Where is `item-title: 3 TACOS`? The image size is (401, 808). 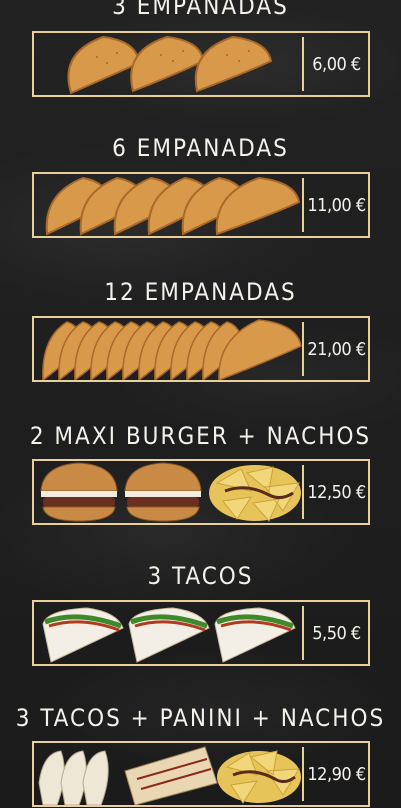 item-title: 3 TACOS is located at coordinates (200, 576).